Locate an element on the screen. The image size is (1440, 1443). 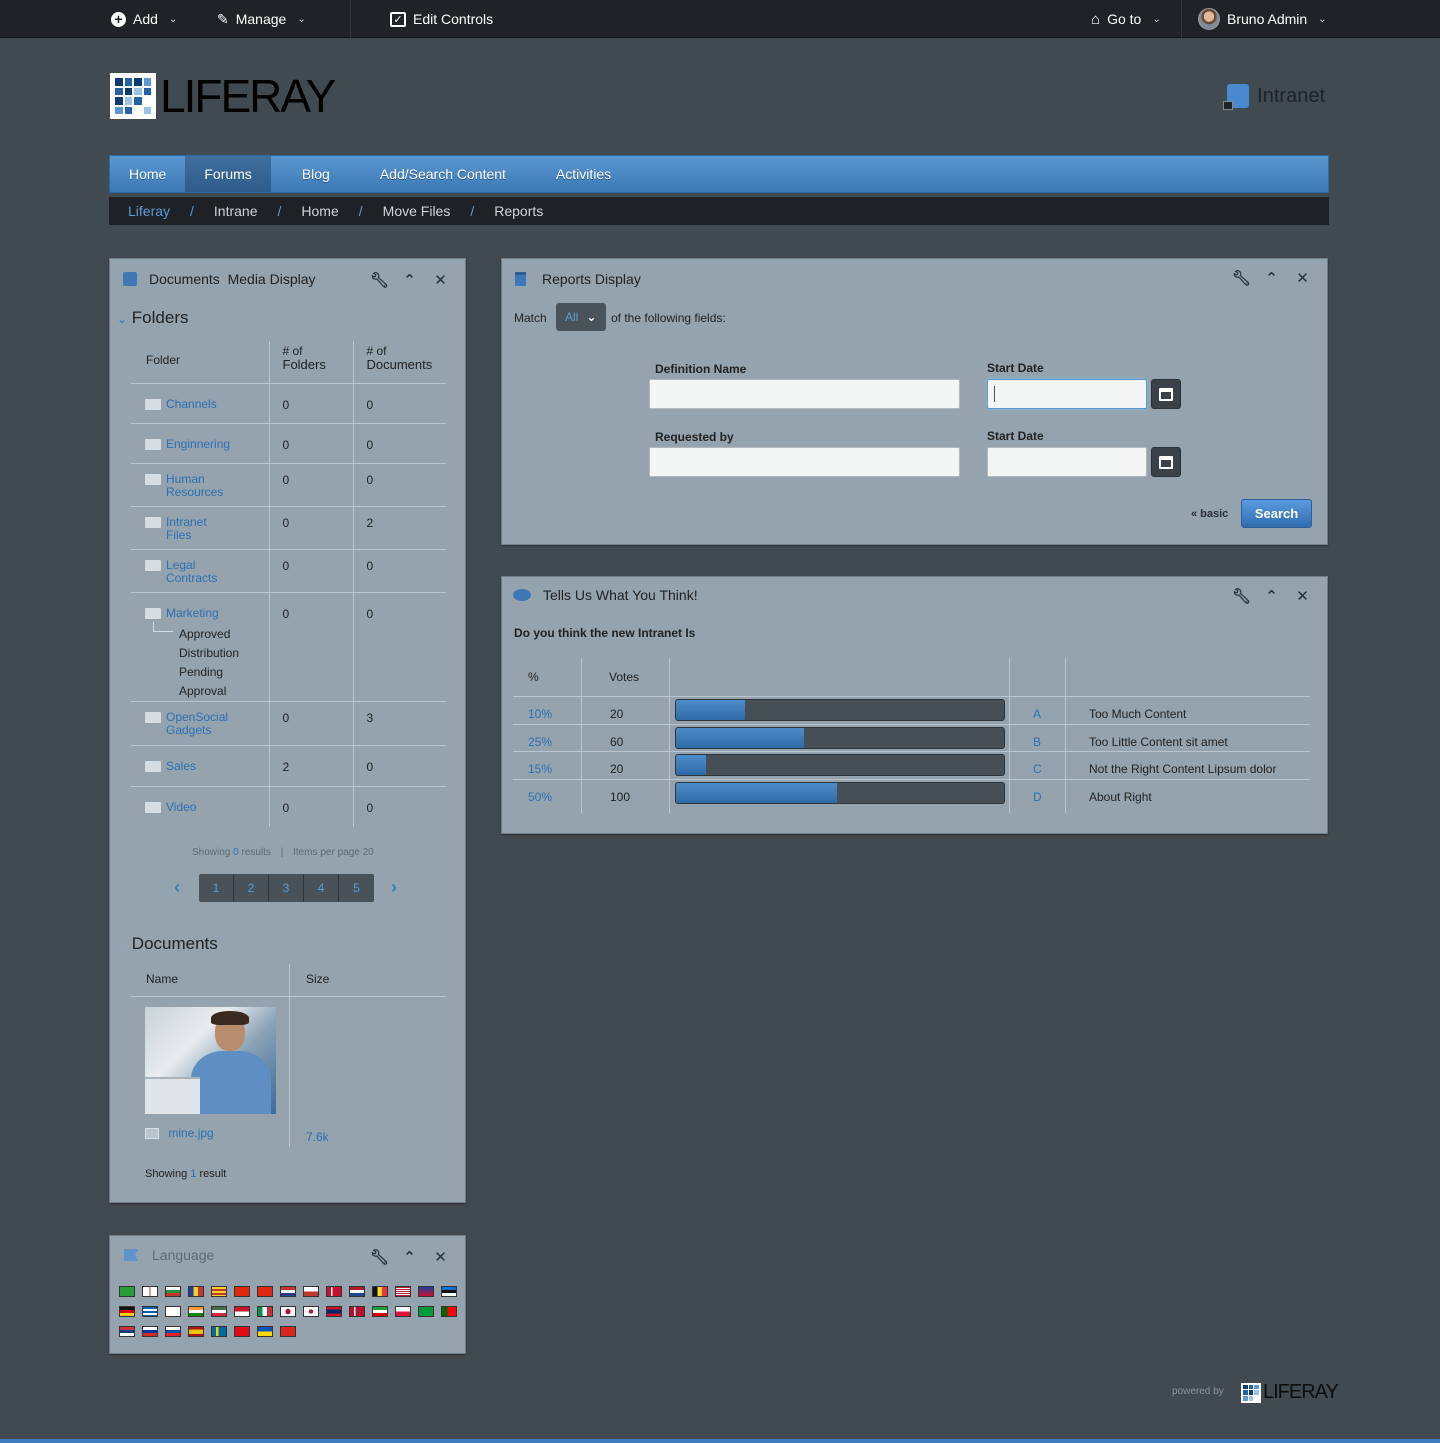
folder-name: OpenSocial Gadgets is located at coordinates (197, 723).